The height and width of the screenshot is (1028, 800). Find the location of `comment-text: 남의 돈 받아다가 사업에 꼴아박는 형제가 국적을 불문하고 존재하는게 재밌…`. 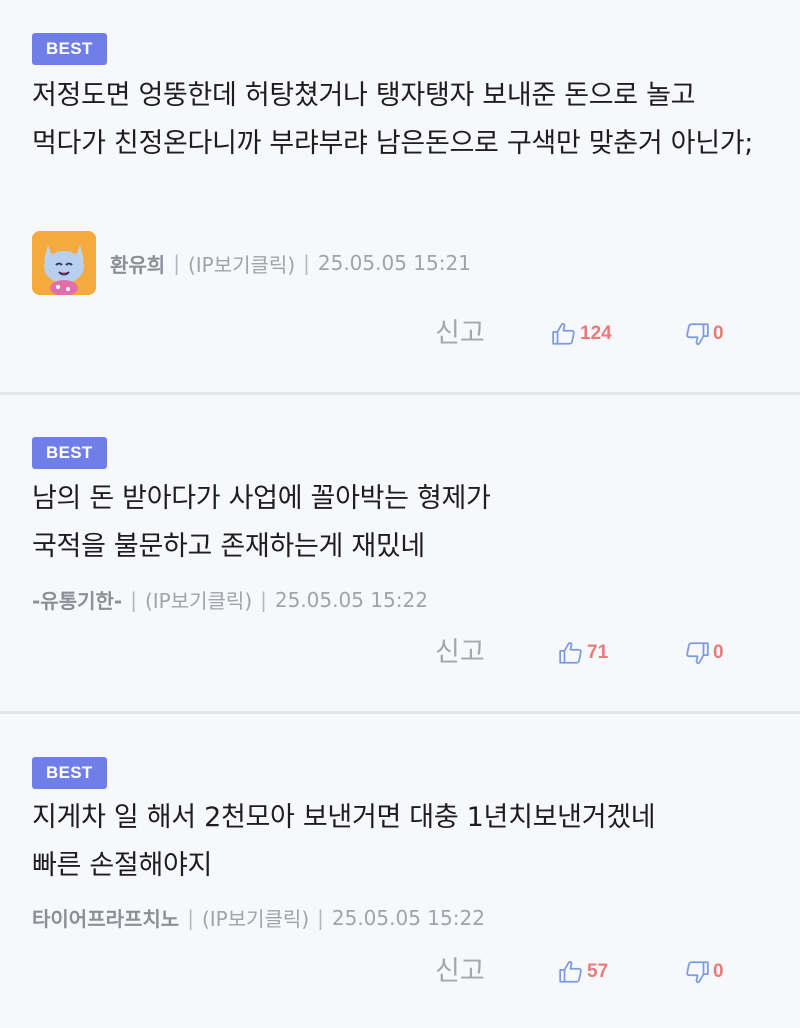

comment-text: 남의 돈 받아다가 사업에 꼴아박는 형제가 국적을 불문하고 존재하는게 재밌… is located at coordinates (261, 522).